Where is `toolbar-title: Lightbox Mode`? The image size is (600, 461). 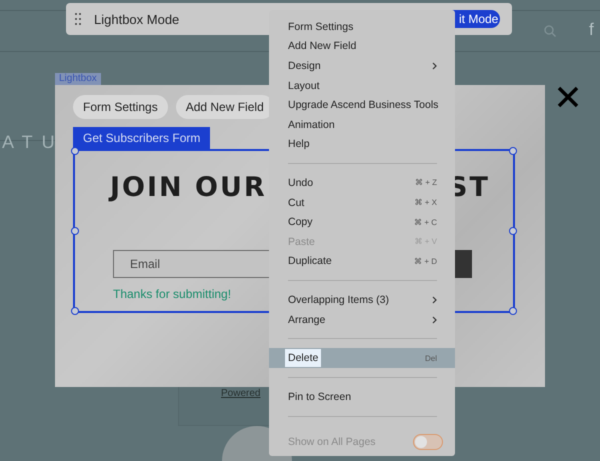
toolbar-title: Lightbox Mode is located at coordinates (137, 19).